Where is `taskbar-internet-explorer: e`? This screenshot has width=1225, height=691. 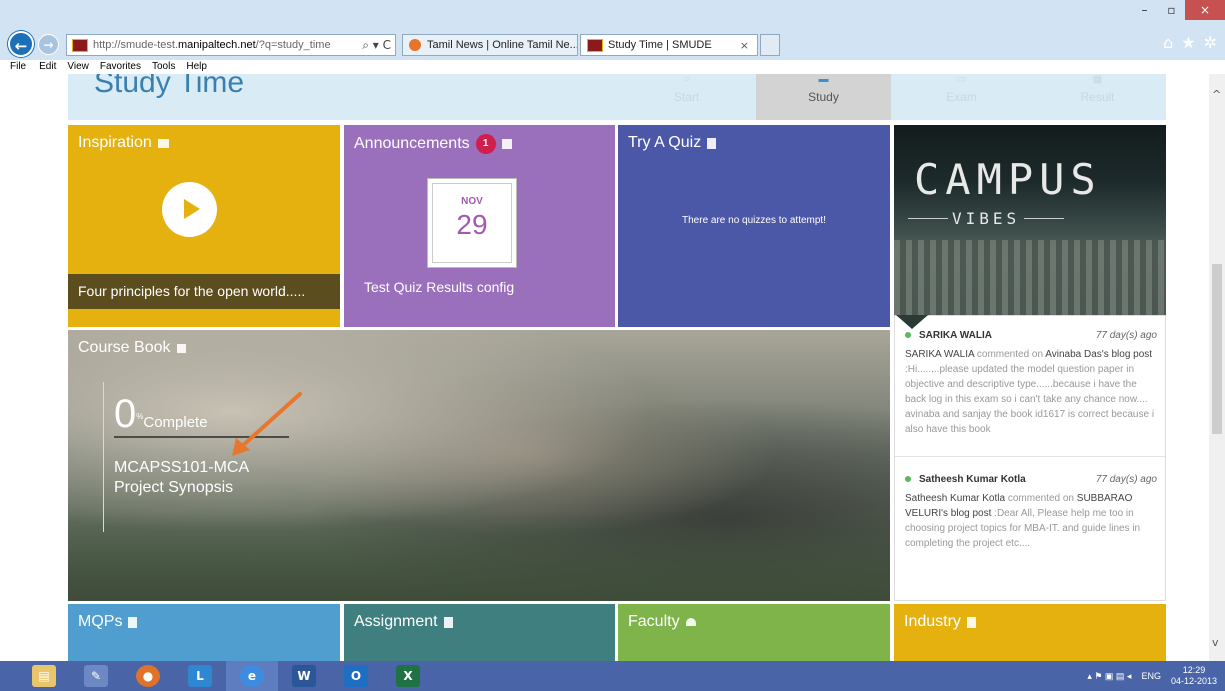 taskbar-internet-explorer: e is located at coordinates (252, 676).